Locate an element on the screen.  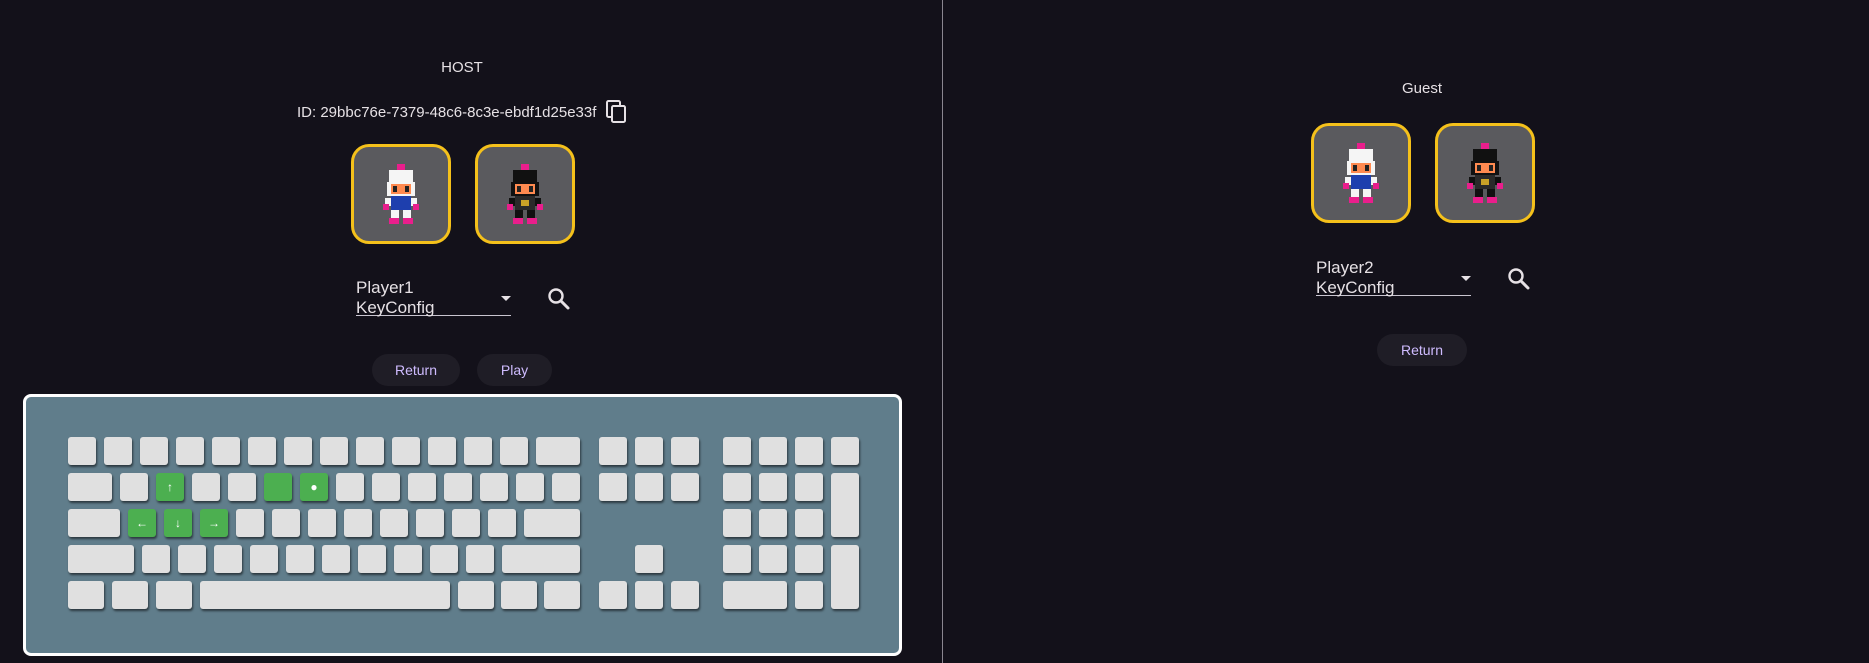
key-bomb-active is located at coordinates (278, 487).